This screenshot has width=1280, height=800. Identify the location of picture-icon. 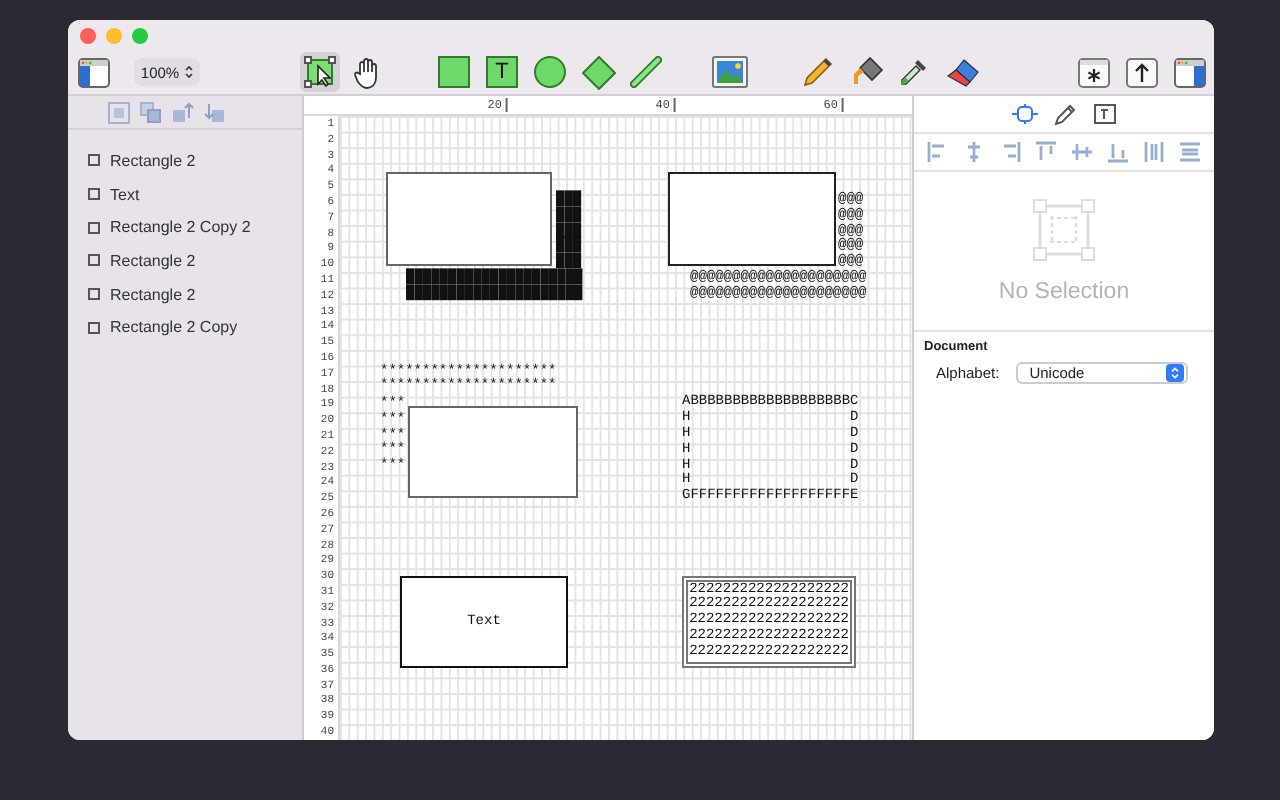
(730, 72).